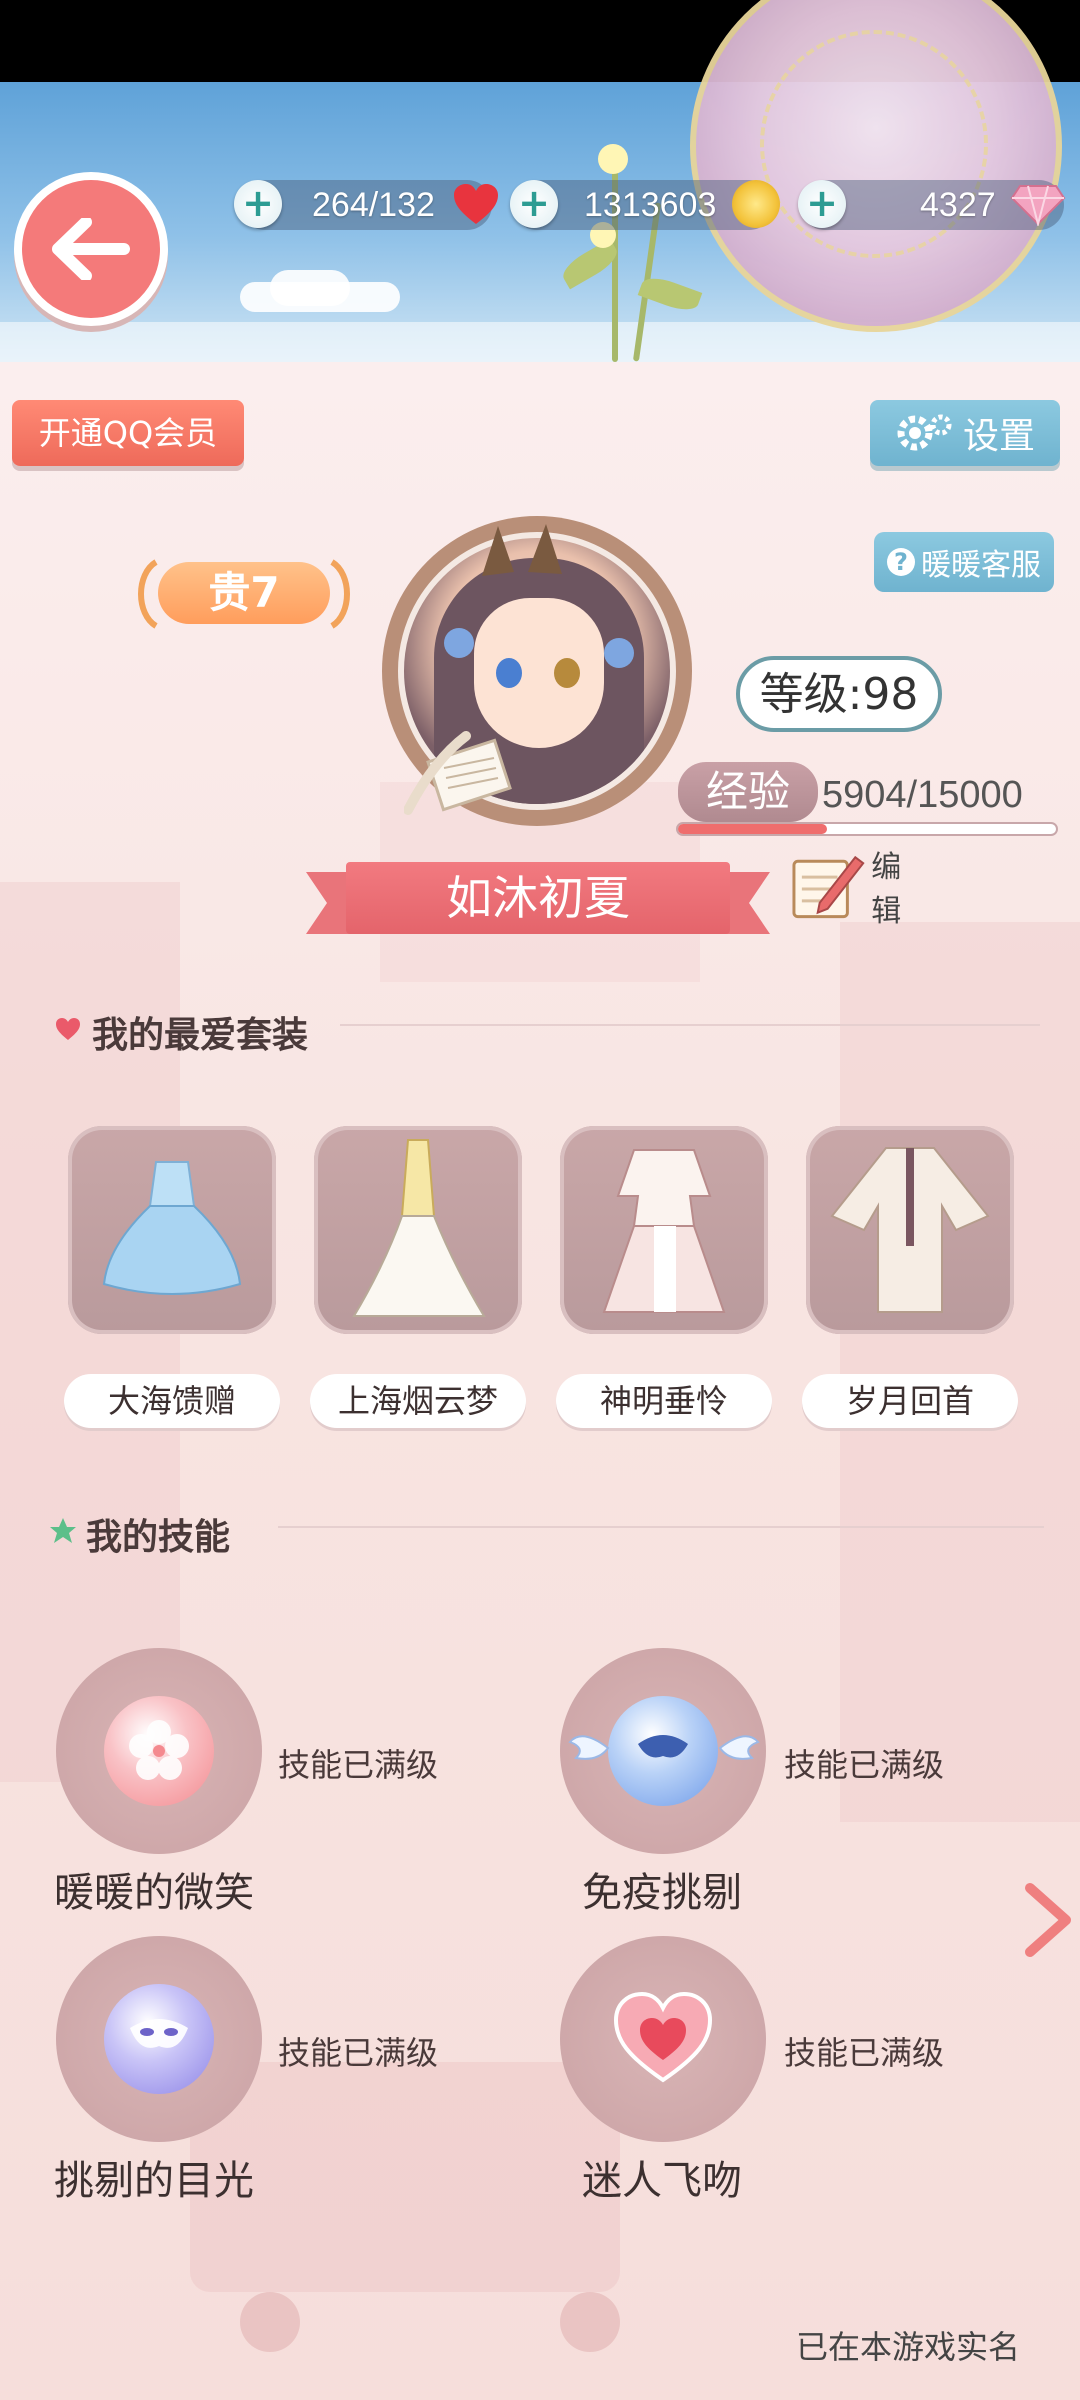  I want to click on outfit-label-2: 上海烟云梦, so click(418, 1401).